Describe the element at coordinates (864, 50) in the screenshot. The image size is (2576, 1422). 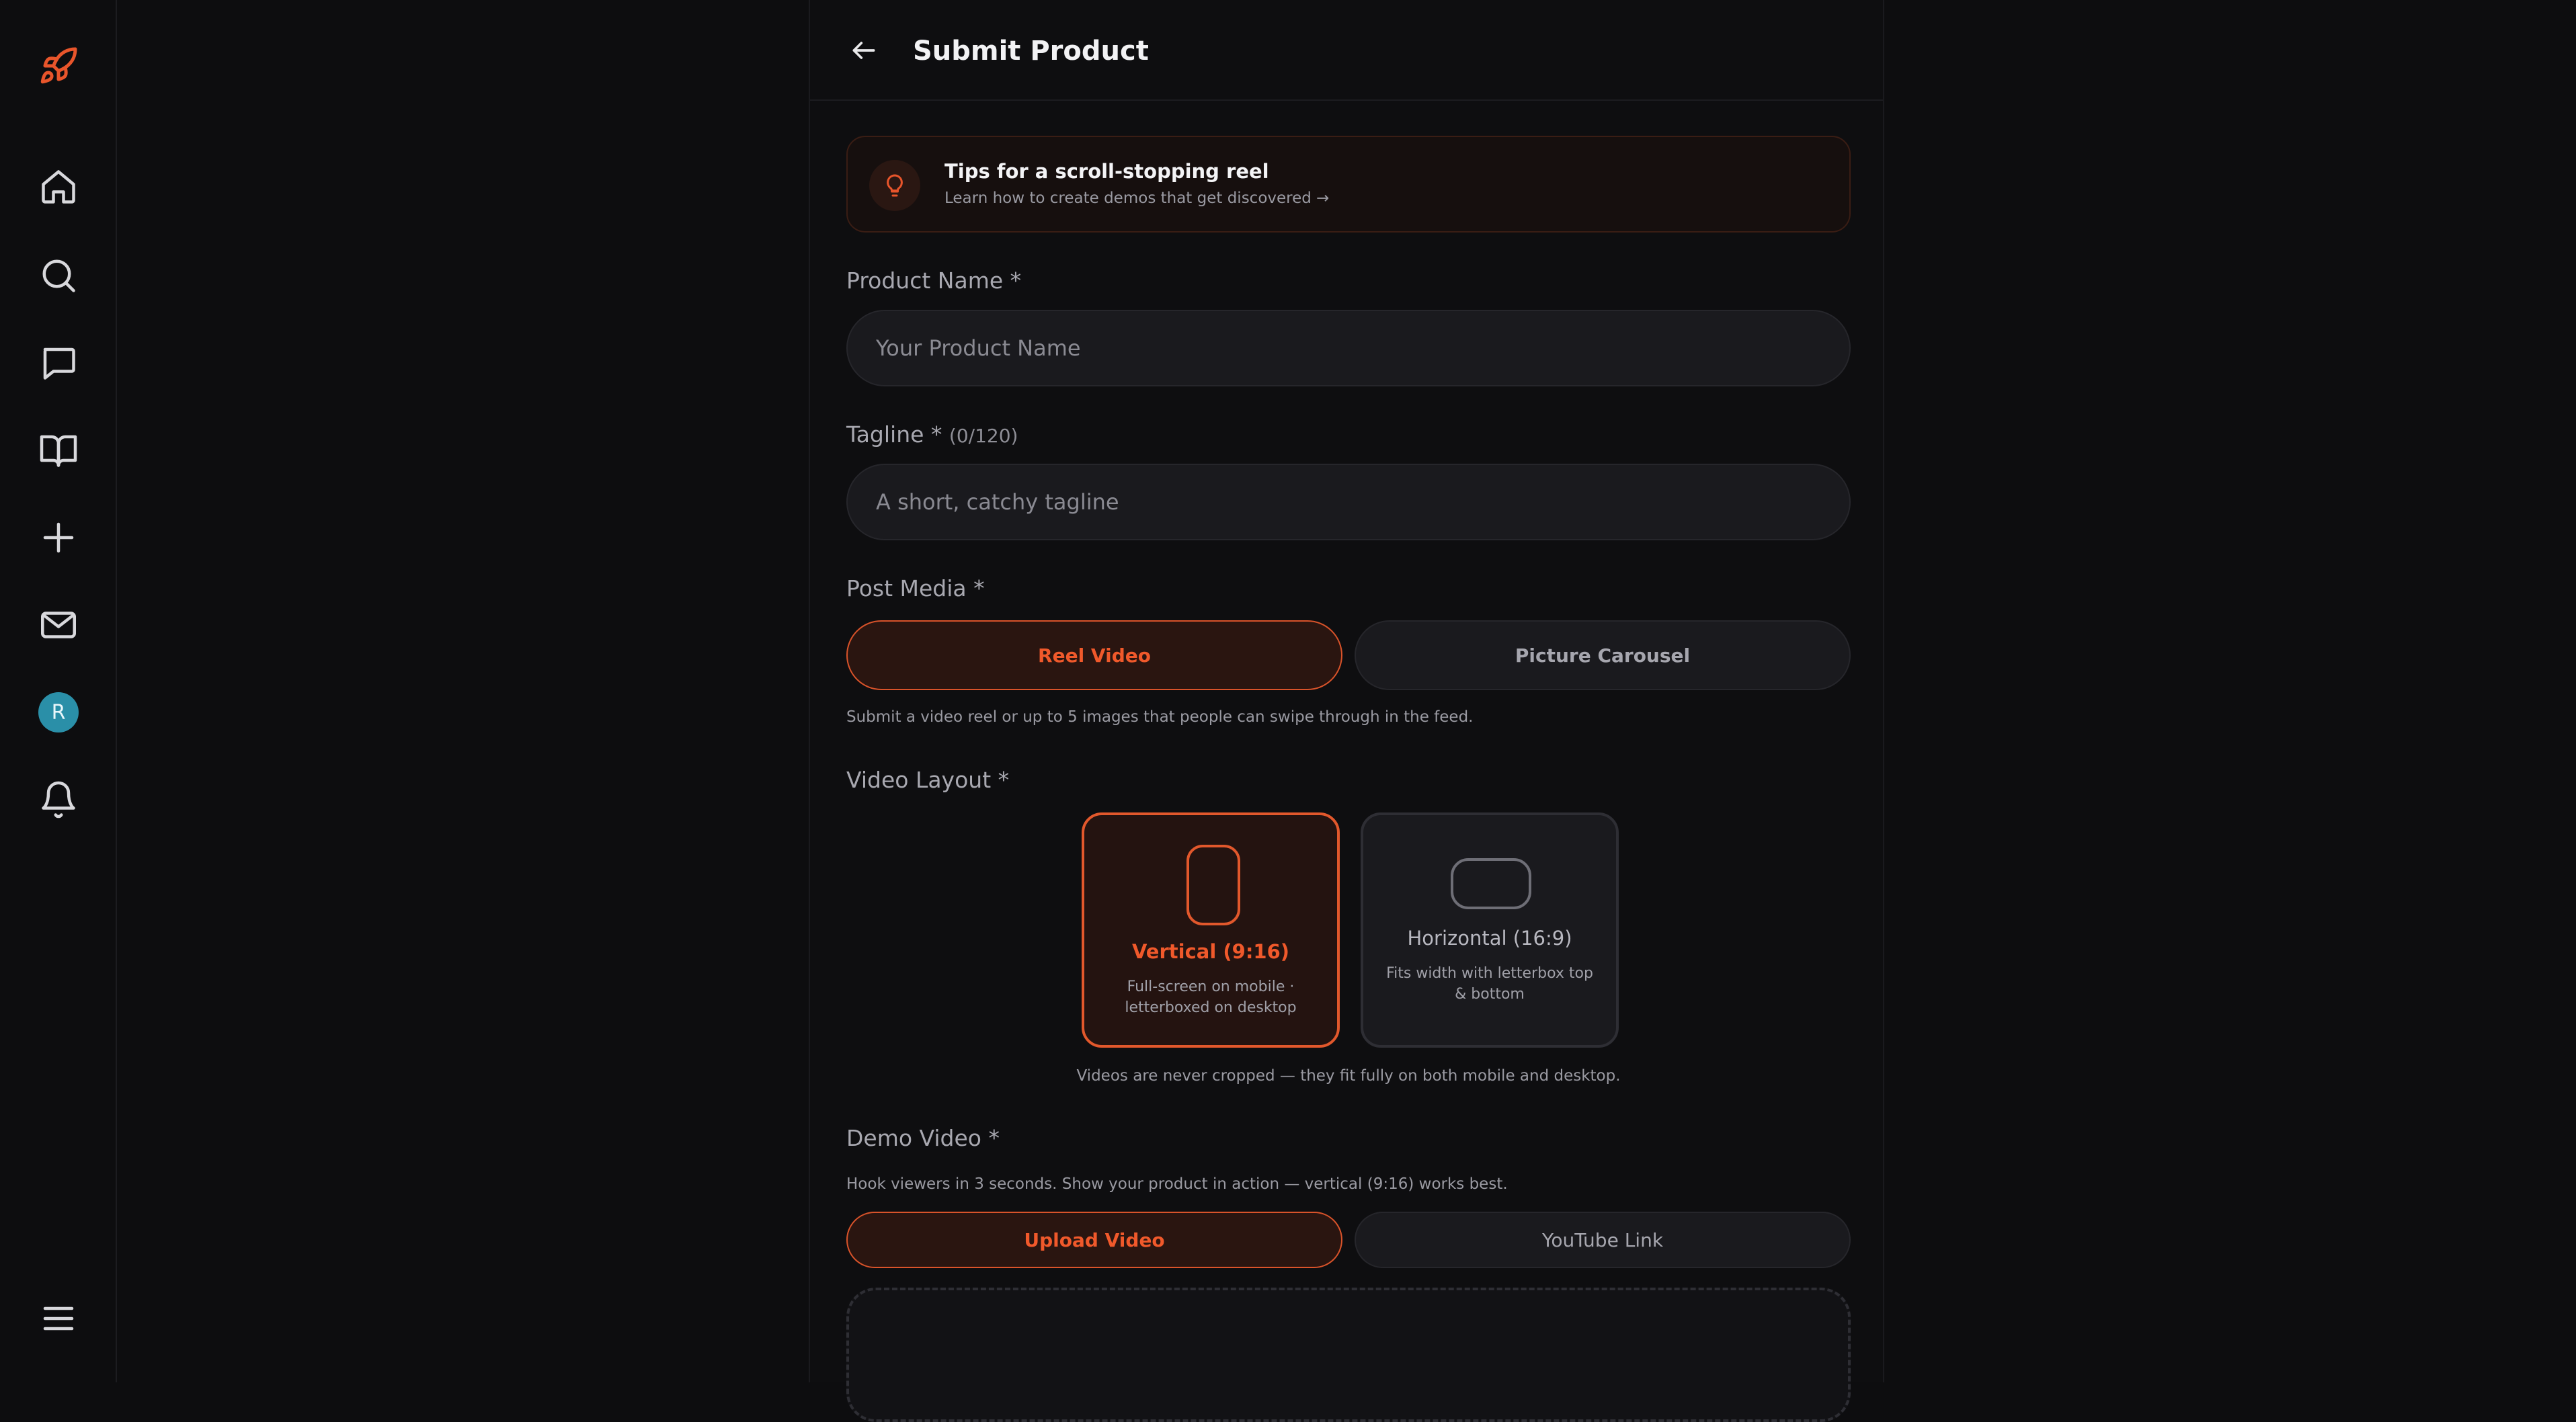
I see `back-arrow-icon` at that location.